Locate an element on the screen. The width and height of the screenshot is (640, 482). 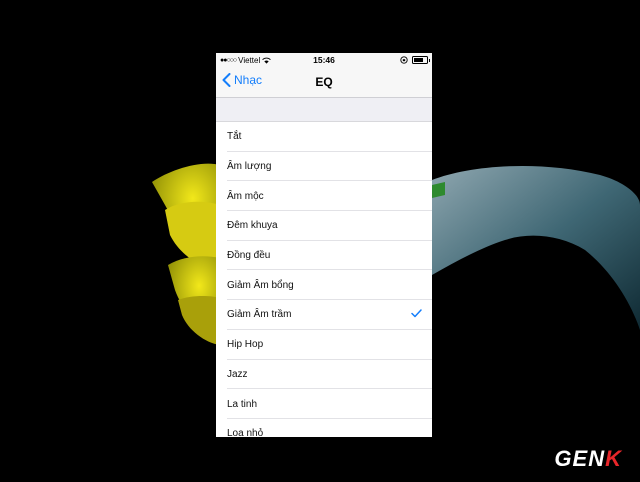
checkmark-icon is located at coordinates (416, 313).